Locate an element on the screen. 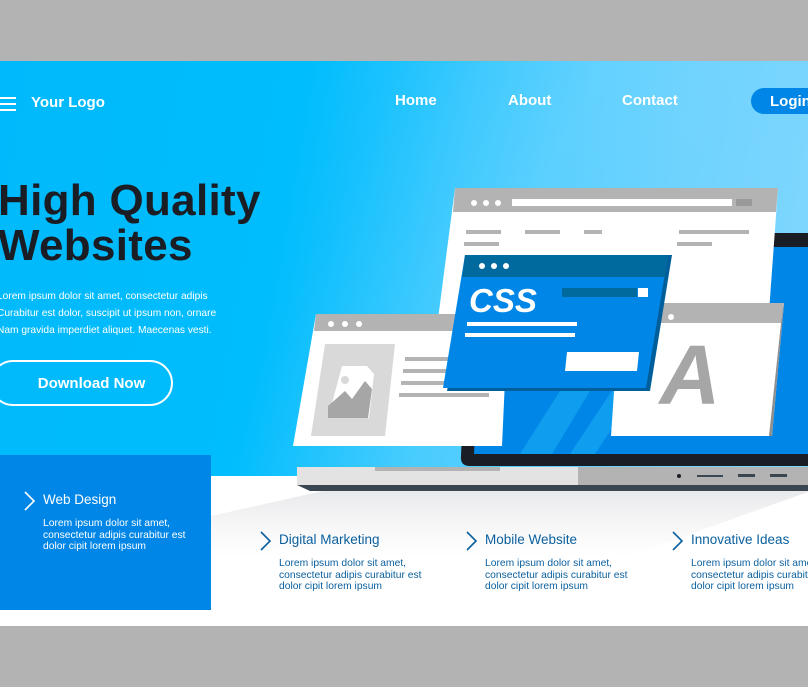 The height and width of the screenshot is (687, 808). nav-link-about: About is located at coordinates (529, 100).